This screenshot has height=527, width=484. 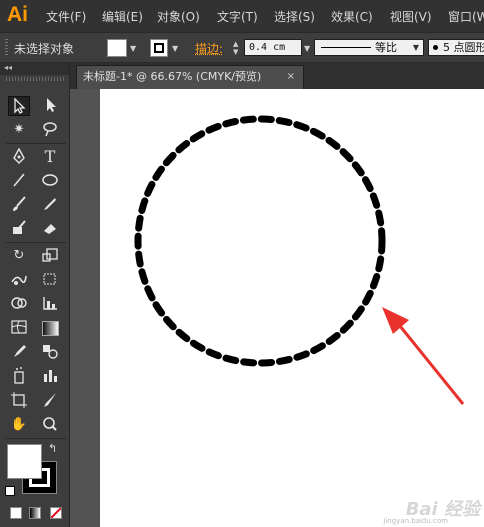 I want to click on annotation-arrow-shaft, so click(x=431, y=365).